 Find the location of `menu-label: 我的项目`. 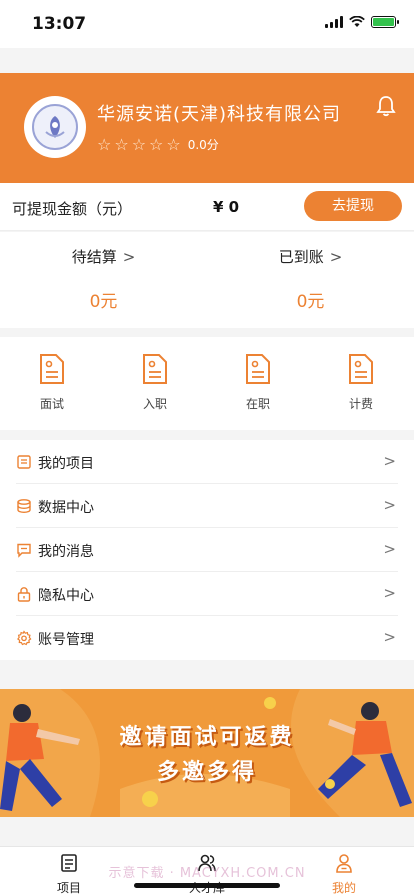

menu-label: 我的项目 is located at coordinates (66, 464).